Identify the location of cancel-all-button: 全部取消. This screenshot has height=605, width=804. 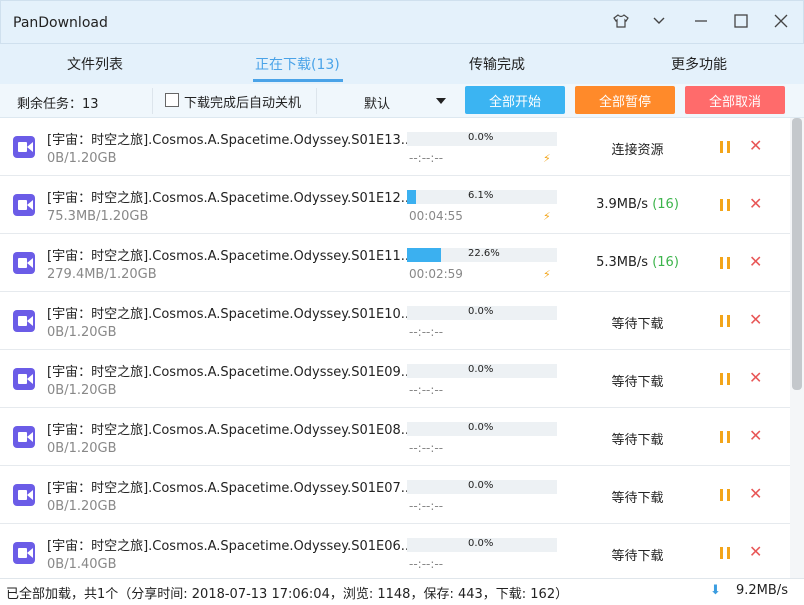
(735, 100).